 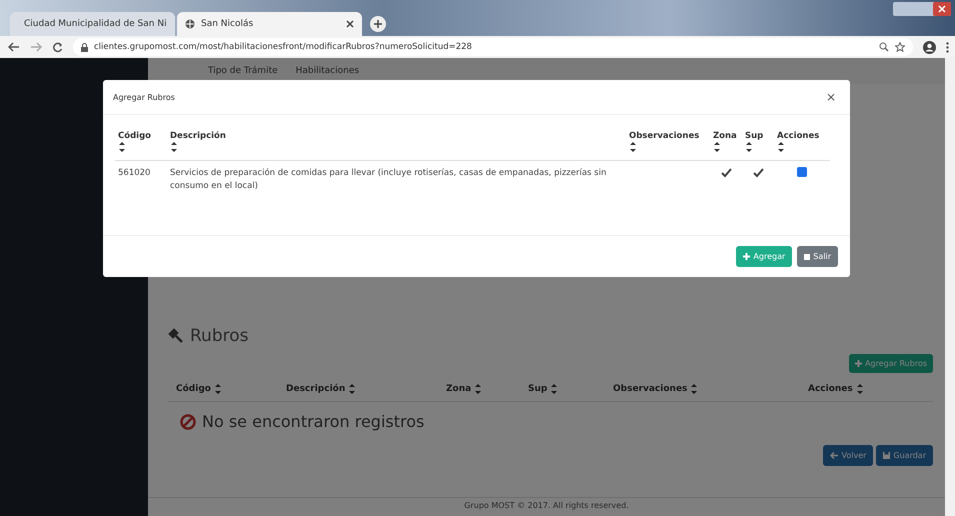 I want to click on star-icon, so click(x=900, y=47).